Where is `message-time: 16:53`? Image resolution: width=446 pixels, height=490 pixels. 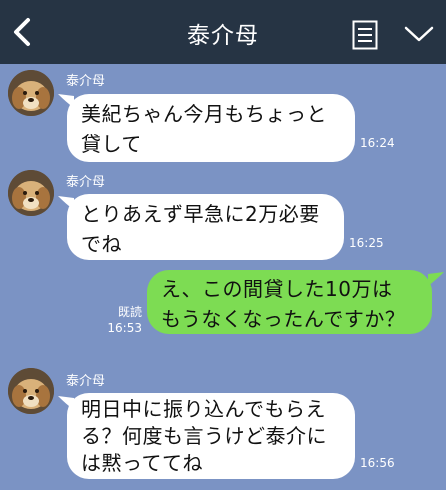
message-time: 16:53 is located at coordinates (124, 328).